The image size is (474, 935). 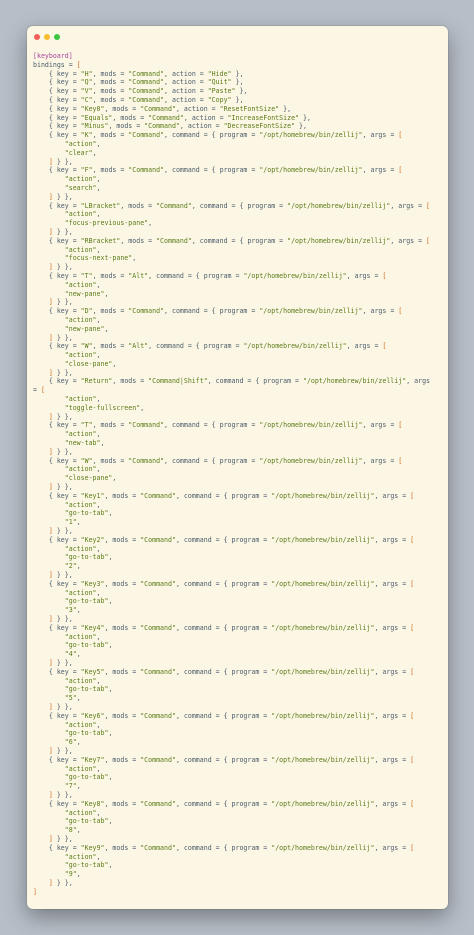 I want to click on zoom-window-button, so click(x=57, y=37).